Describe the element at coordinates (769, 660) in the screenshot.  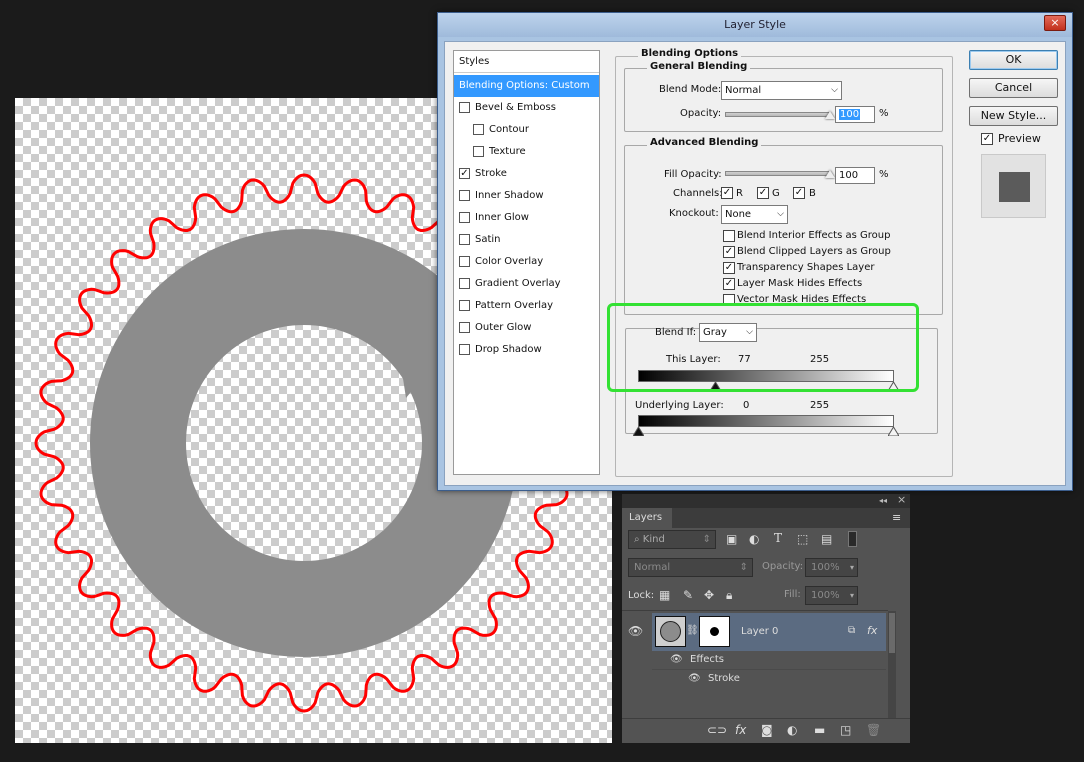
I see `effects-row: 👁︎ Effects` at that location.